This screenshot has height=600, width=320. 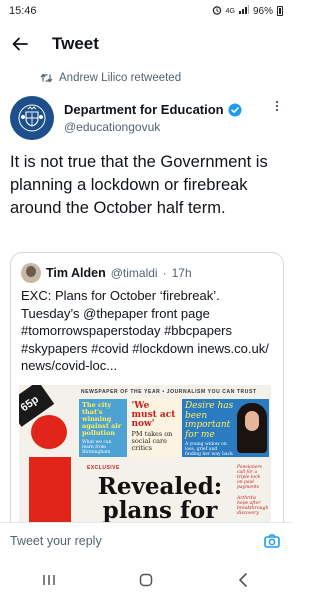 What do you see at coordinates (280, 11) in the screenshot?
I see `battery-icon` at bounding box center [280, 11].